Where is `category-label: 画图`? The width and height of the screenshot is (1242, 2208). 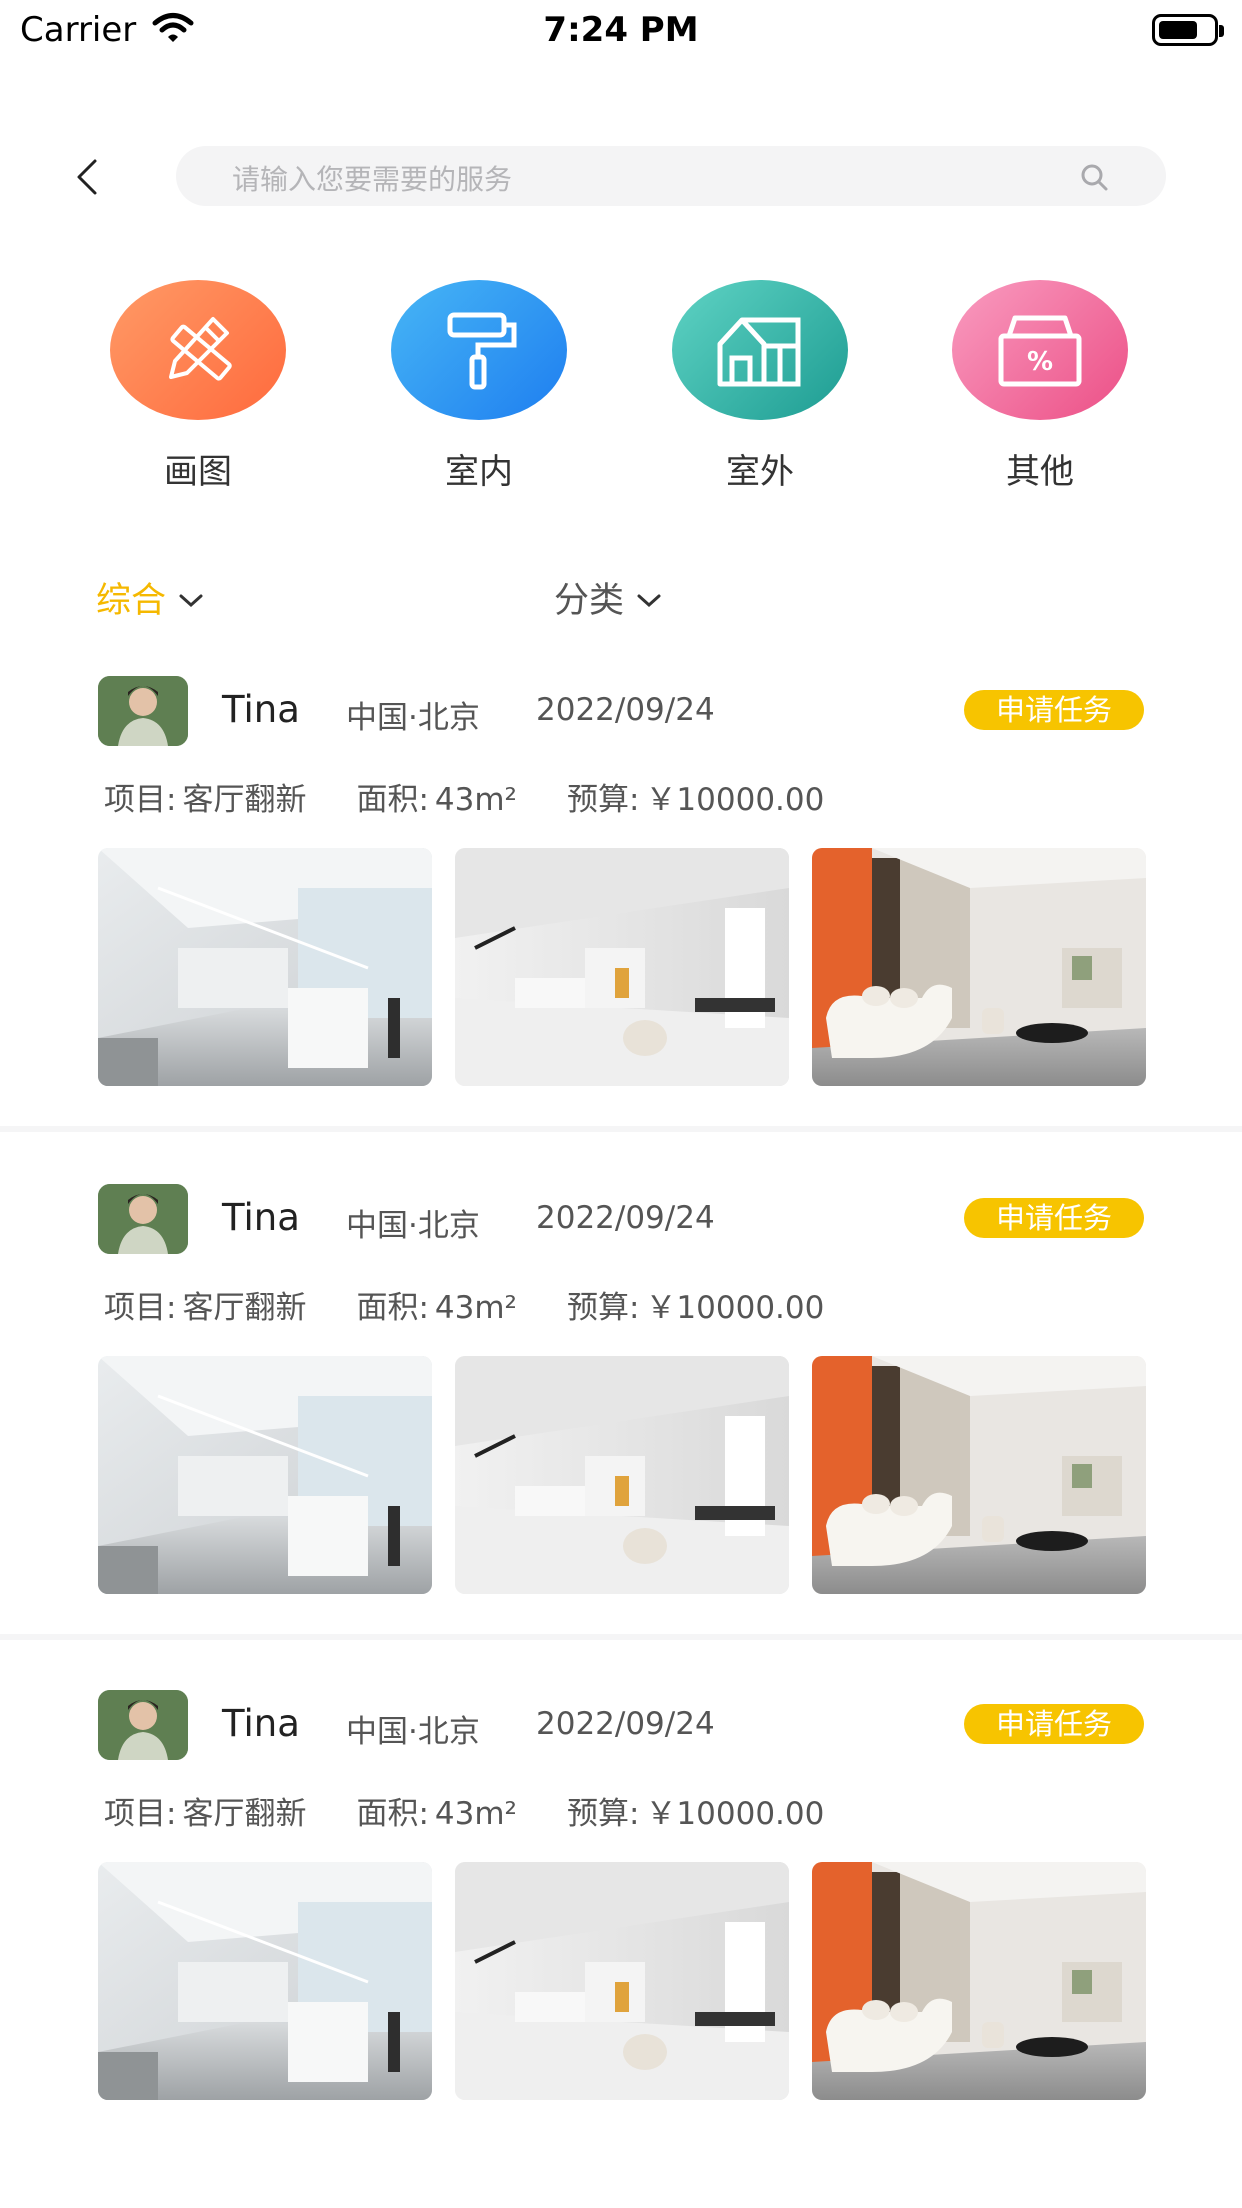
category-label: 画图 is located at coordinates (198, 472).